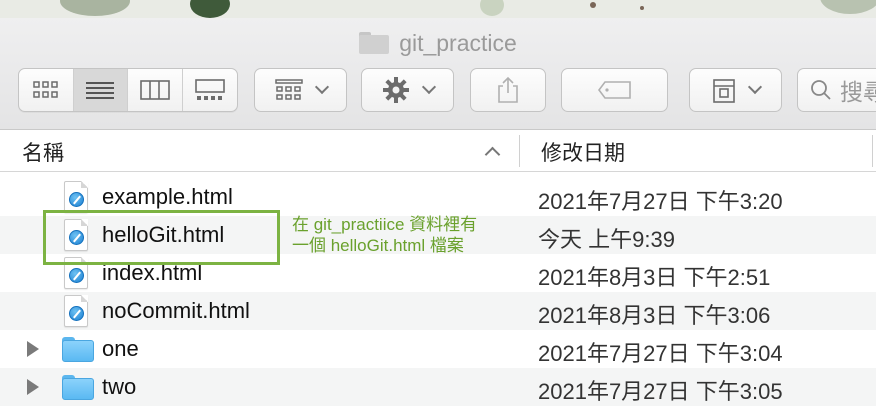 This screenshot has width=876, height=420. I want to click on file-name: example.html, so click(167, 196).